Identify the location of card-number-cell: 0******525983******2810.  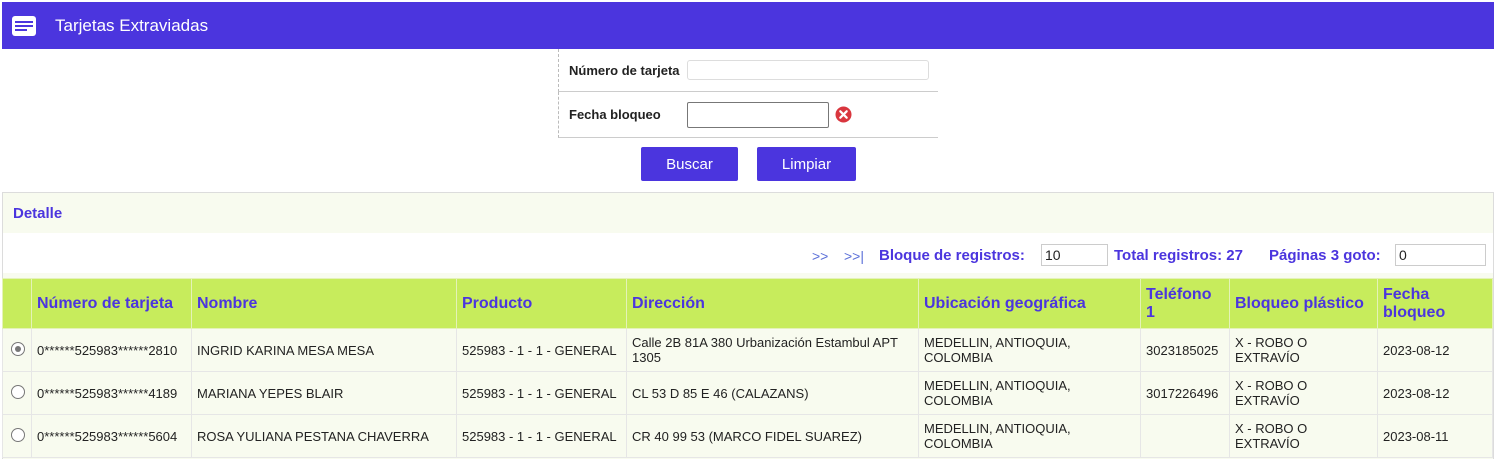
(111, 350).